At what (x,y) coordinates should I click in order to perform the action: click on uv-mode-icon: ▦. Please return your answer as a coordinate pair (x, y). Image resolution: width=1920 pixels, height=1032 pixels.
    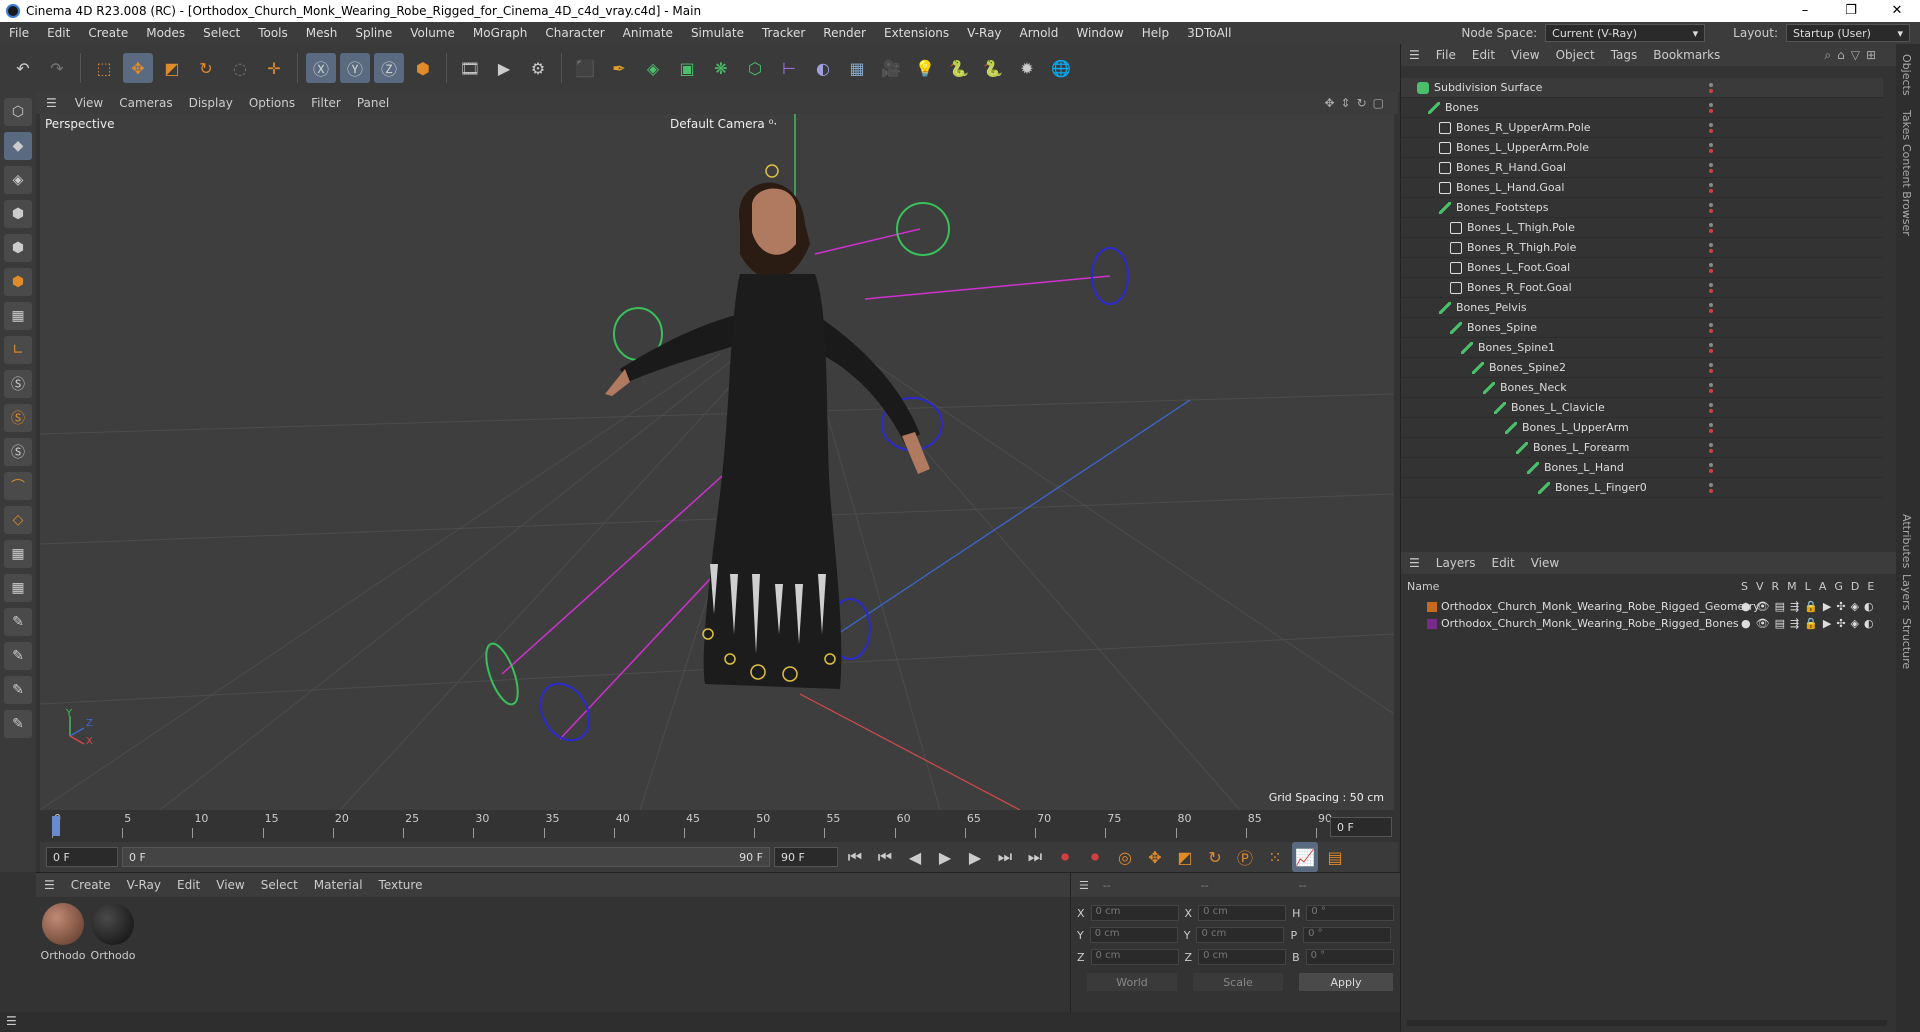
    Looking at the image, I should click on (18, 316).